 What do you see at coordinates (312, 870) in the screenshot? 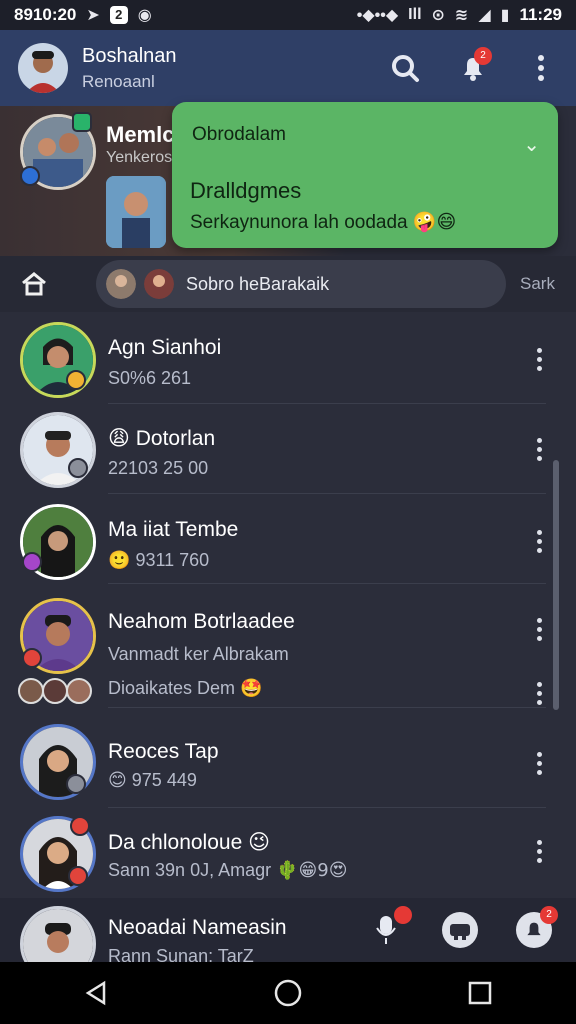
I see `chat-trailing-emojis: 🌵😁9😍` at bounding box center [312, 870].